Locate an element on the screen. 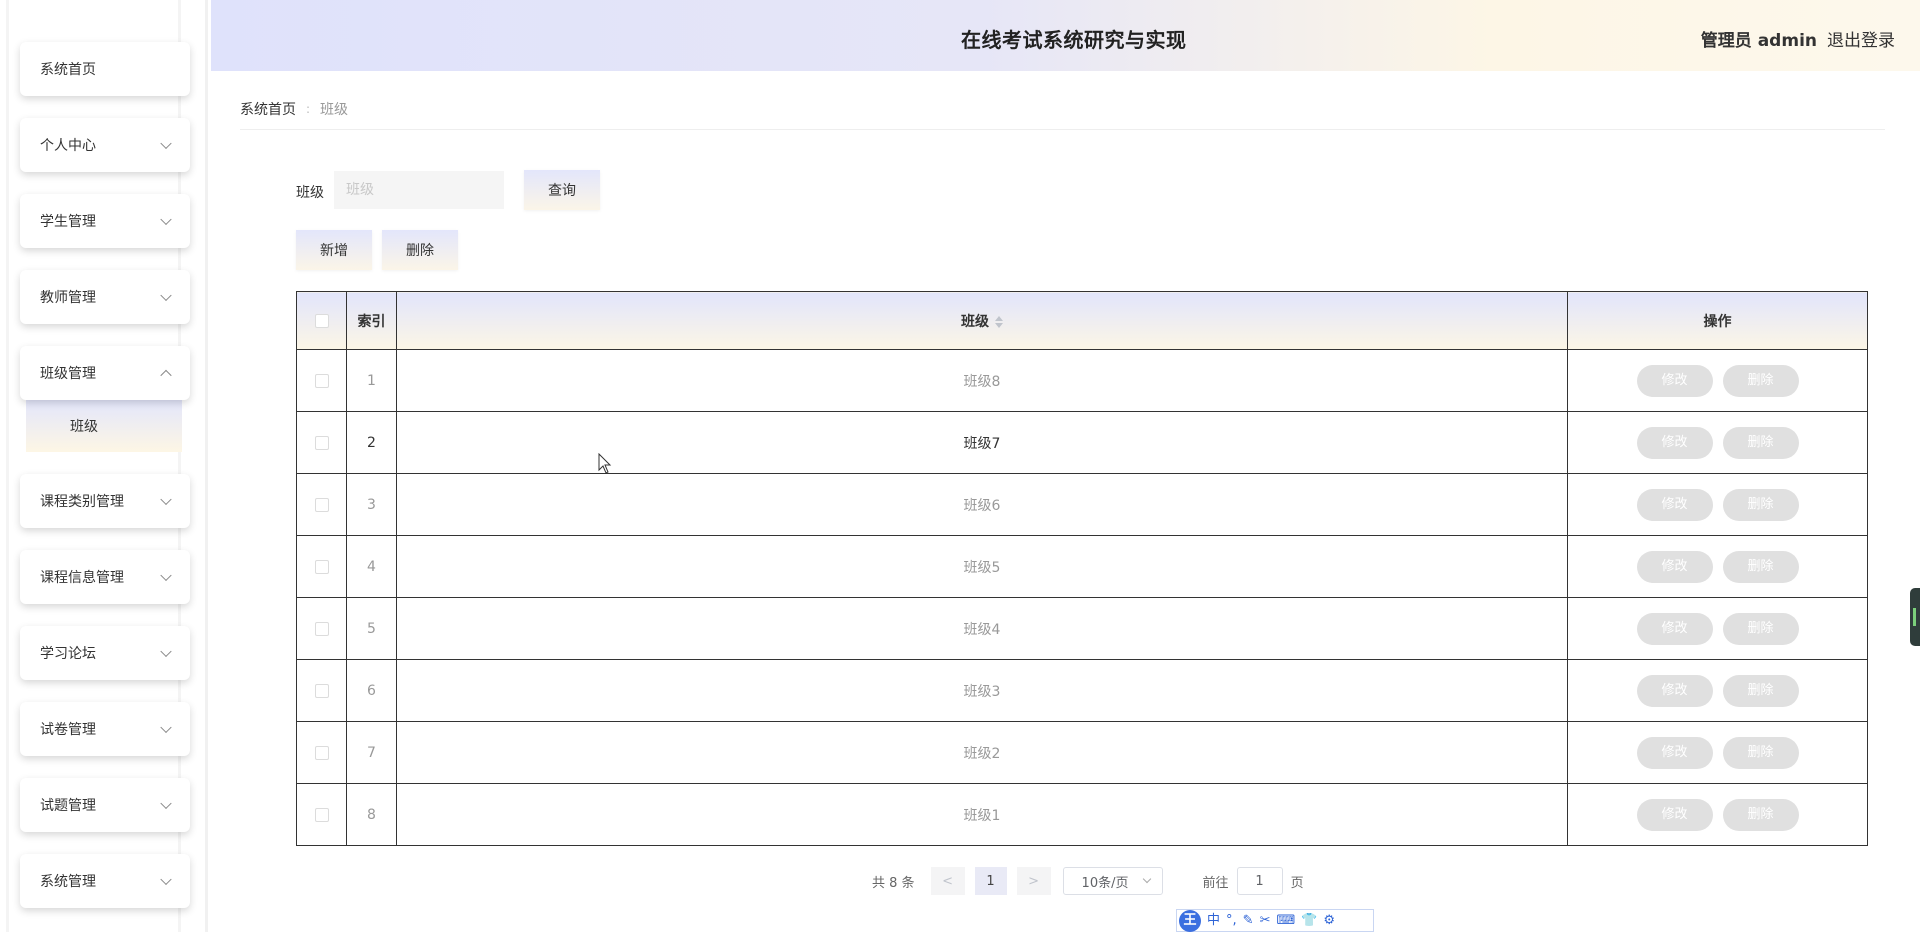 This screenshot has height=932, width=1920. search-input is located at coordinates (419, 190).